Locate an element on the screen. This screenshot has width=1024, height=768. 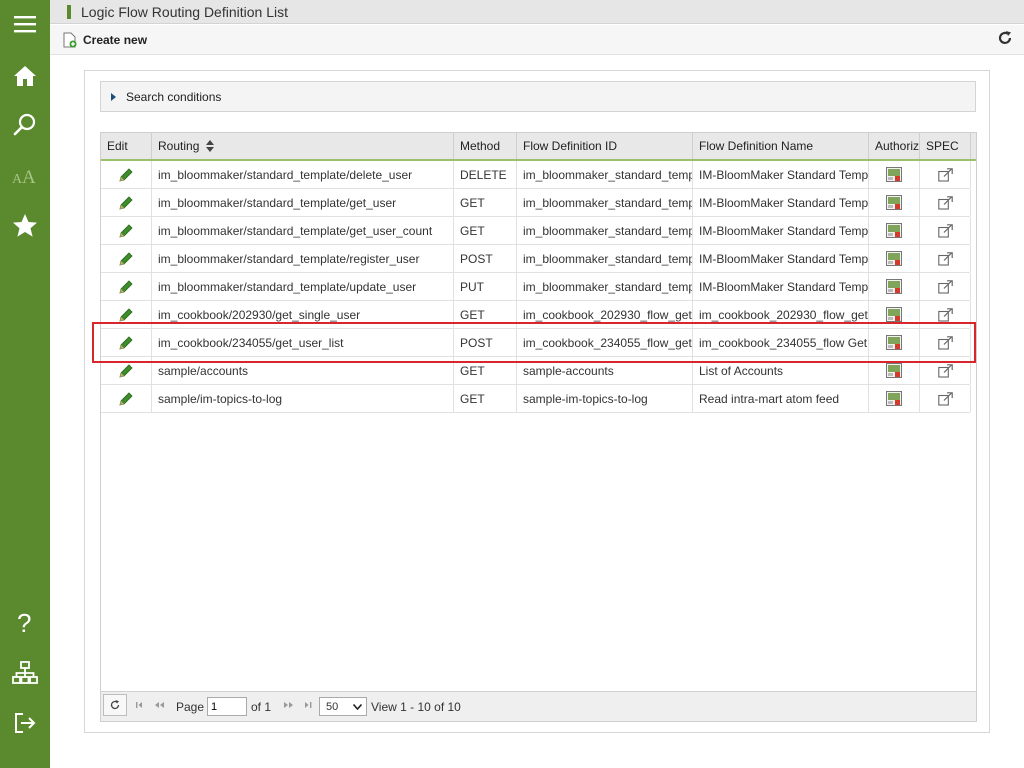
cell-flow-name: im_cookbook_202930_flow_get is located at coordinates (781, 314).